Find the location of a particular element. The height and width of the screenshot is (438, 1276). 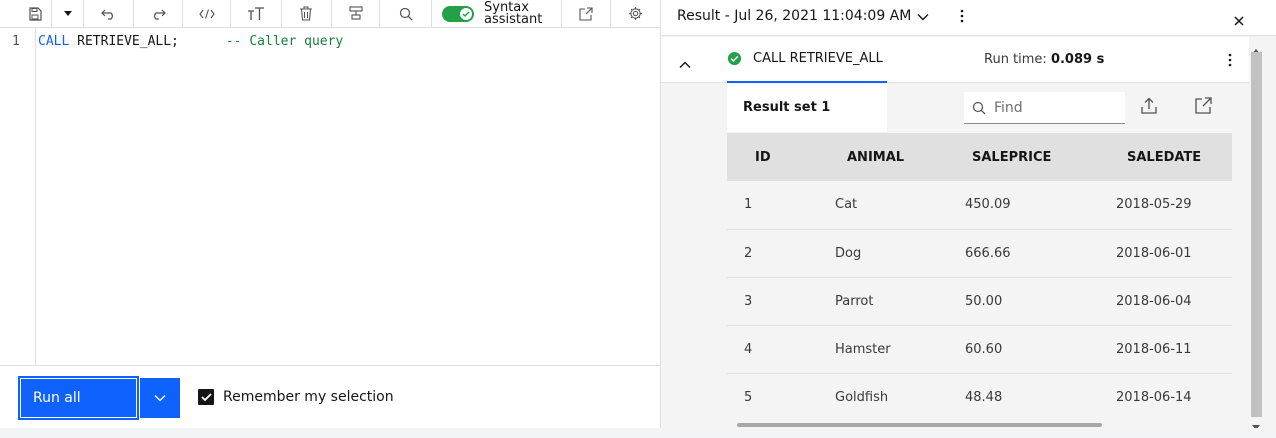

toggle-switch is located at coordinates (458, 13).